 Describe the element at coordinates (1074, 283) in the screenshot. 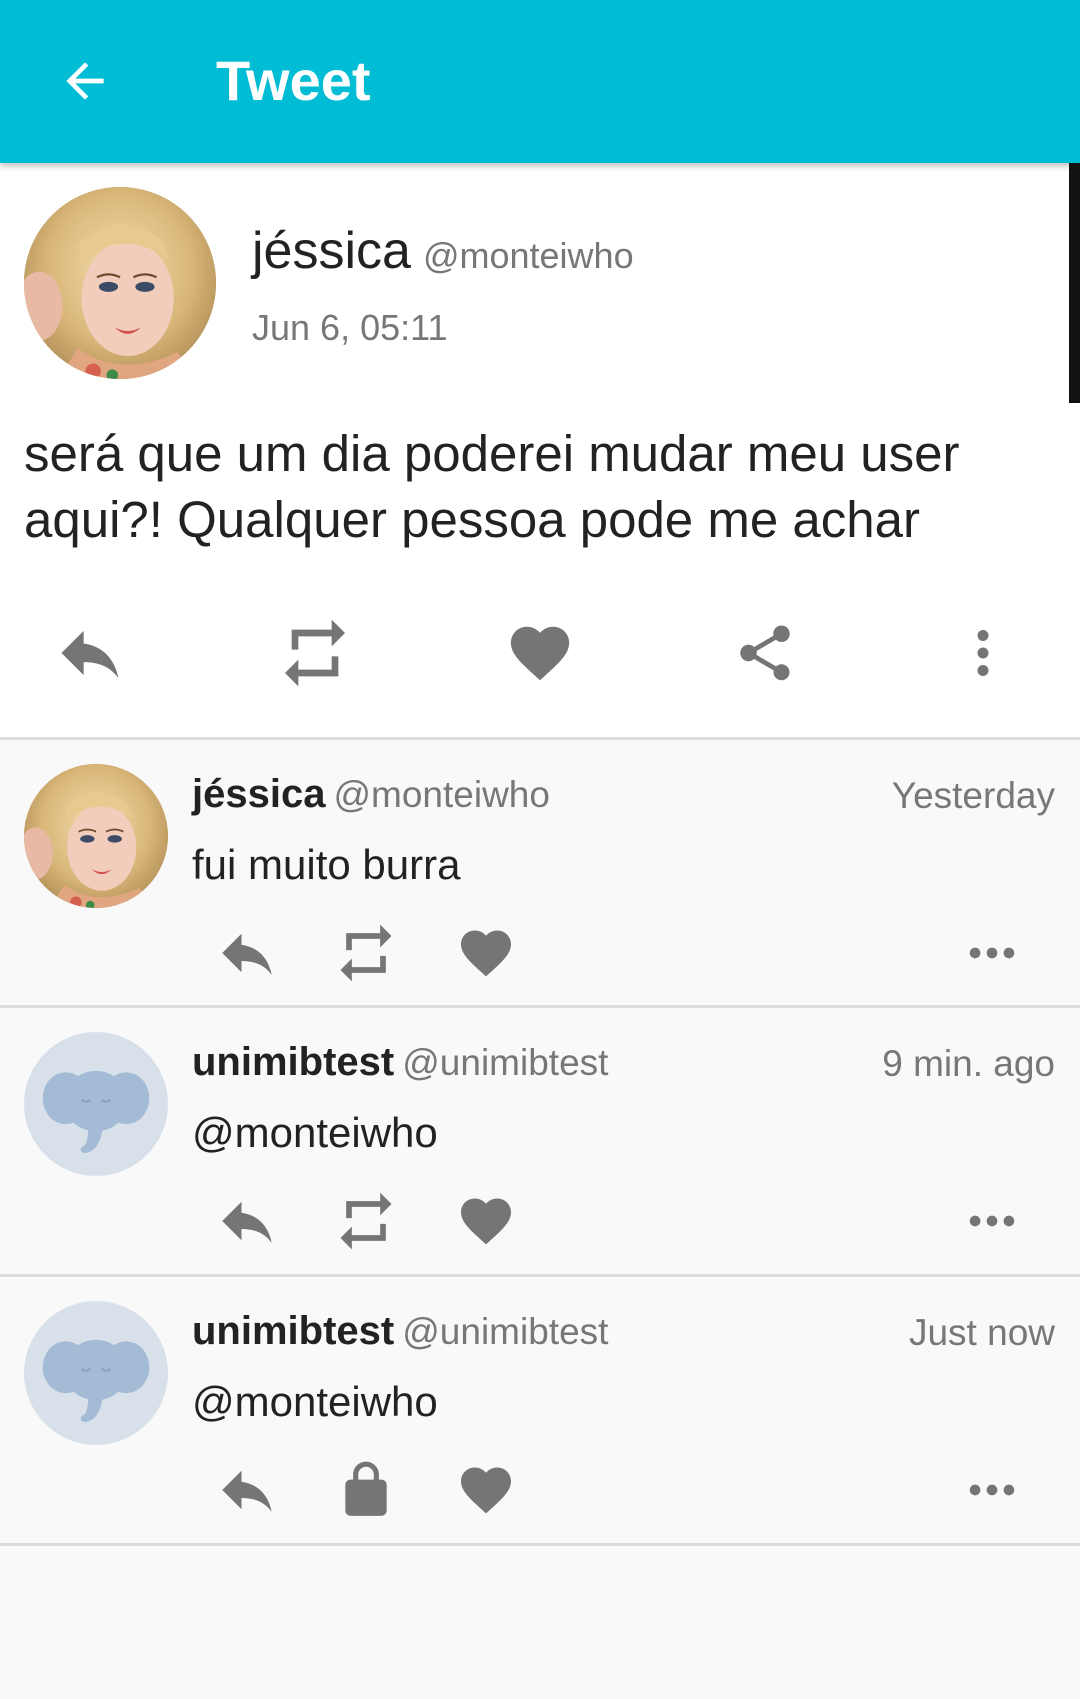

I see `scrollbar` at that location.